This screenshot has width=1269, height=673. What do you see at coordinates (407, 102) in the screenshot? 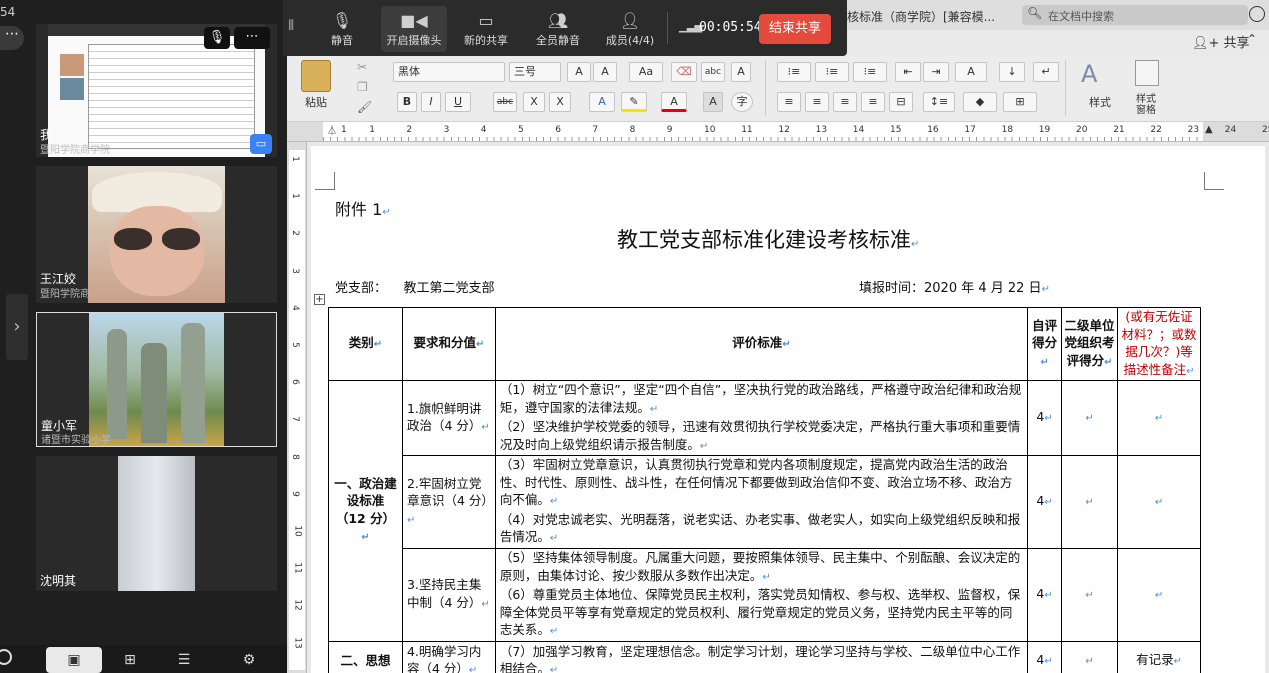
I see `bold-icon: B` at bounding box center [407, 102].